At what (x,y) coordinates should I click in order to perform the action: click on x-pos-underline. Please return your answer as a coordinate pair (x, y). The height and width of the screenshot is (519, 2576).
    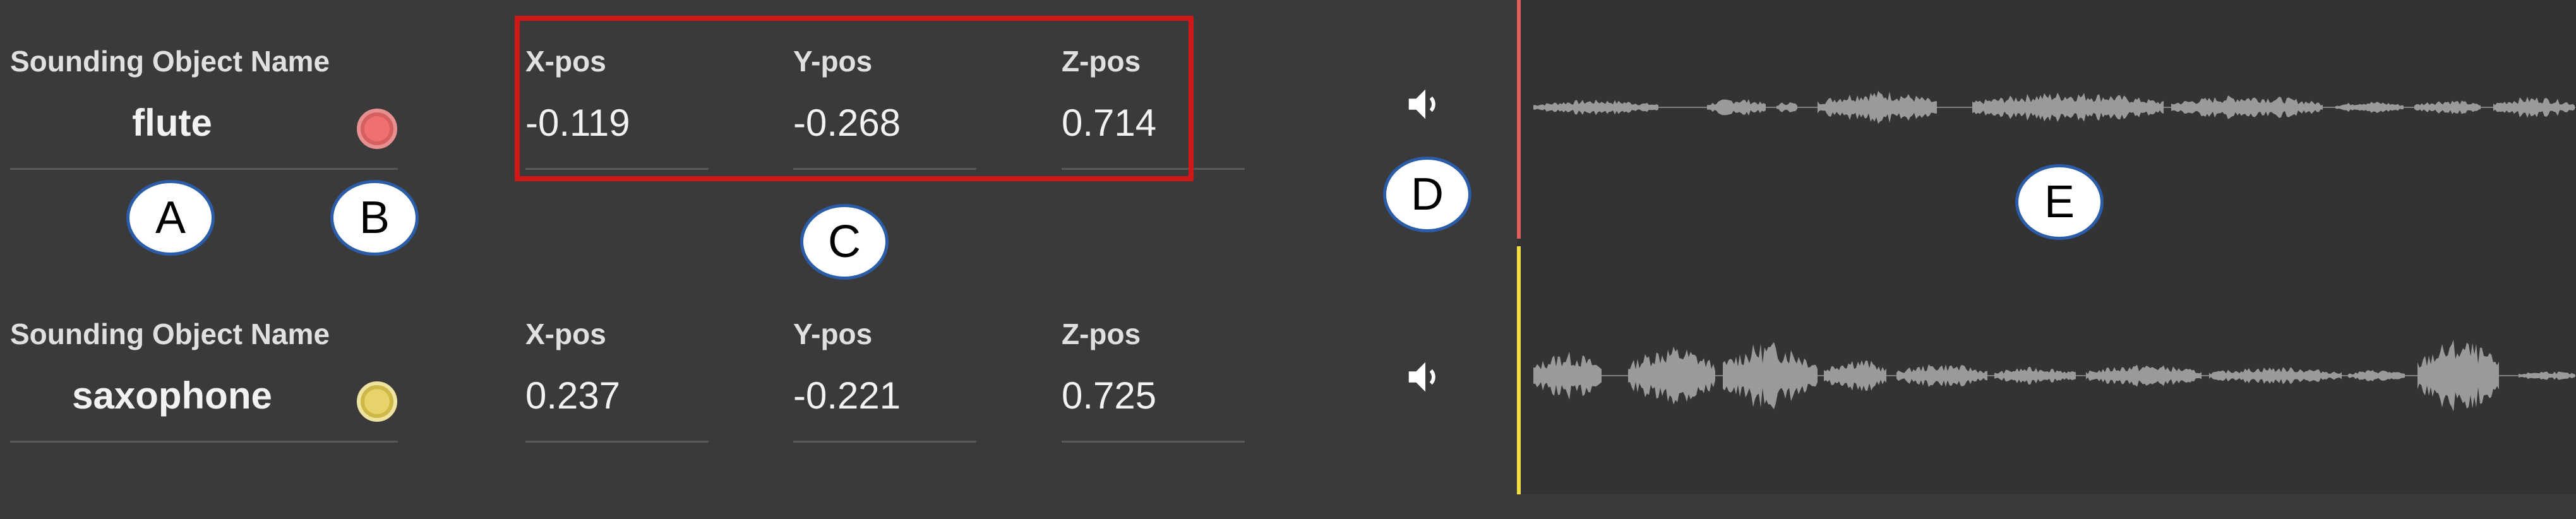
    Looking at the image, I should click on (617, 442).